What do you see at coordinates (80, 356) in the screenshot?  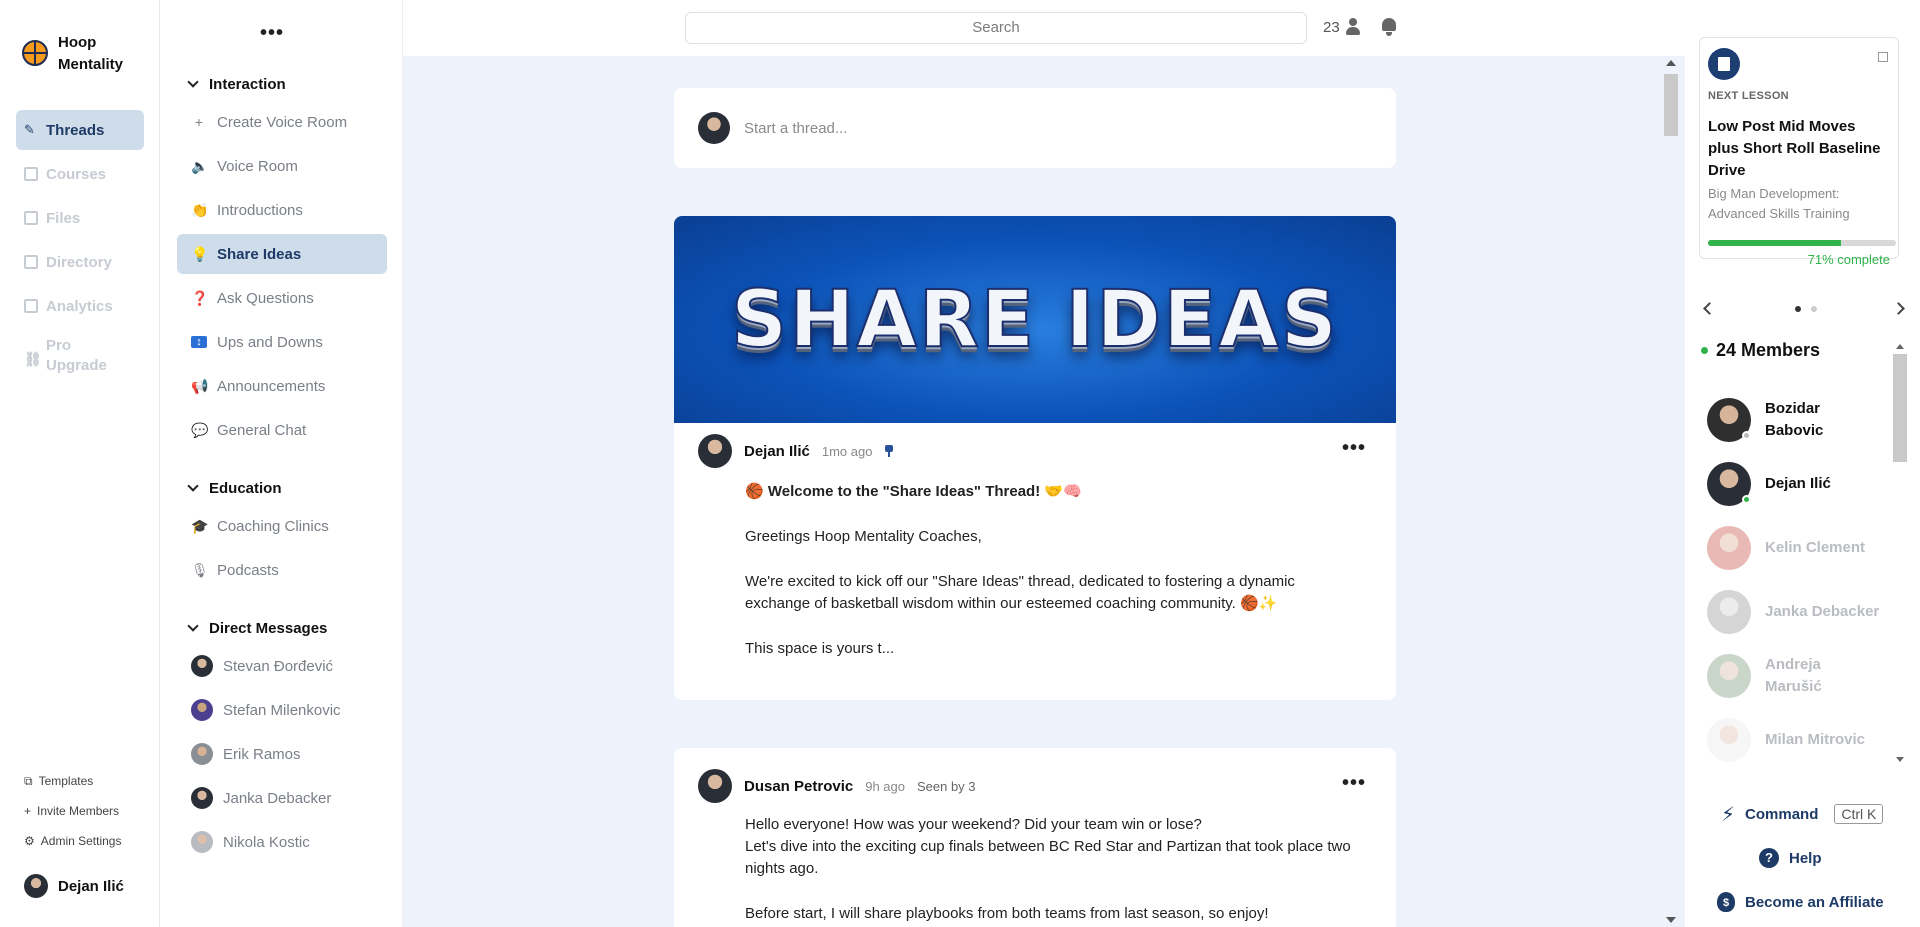 I see `rail-item-pro-upgrade: ⛓ Pro Upgrade` at bounding box center [80, 356].